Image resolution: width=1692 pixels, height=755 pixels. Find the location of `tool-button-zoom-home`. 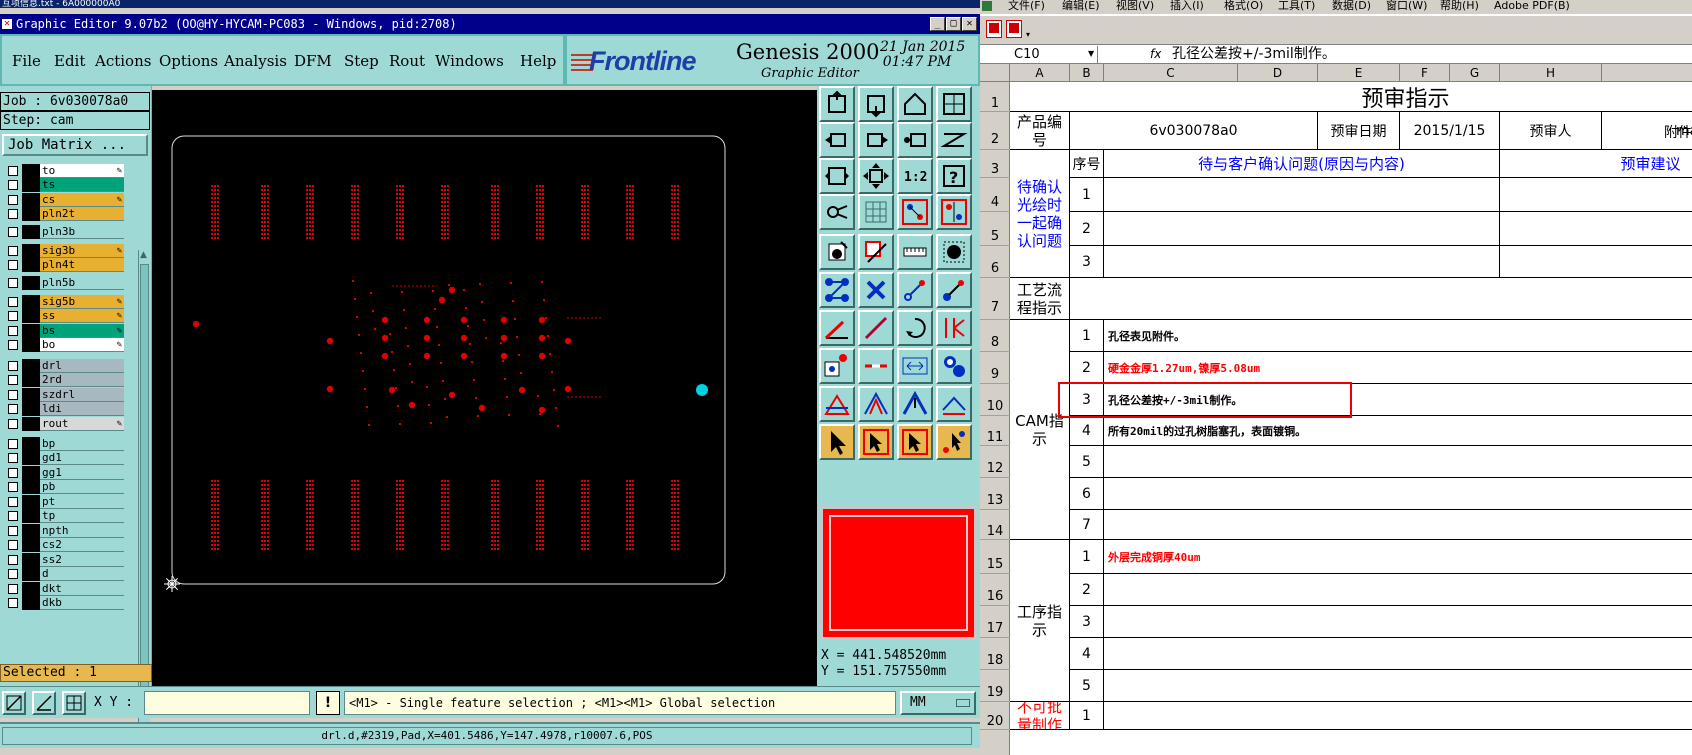

tool-button-zoom-home is located at coordinates (837, 104).